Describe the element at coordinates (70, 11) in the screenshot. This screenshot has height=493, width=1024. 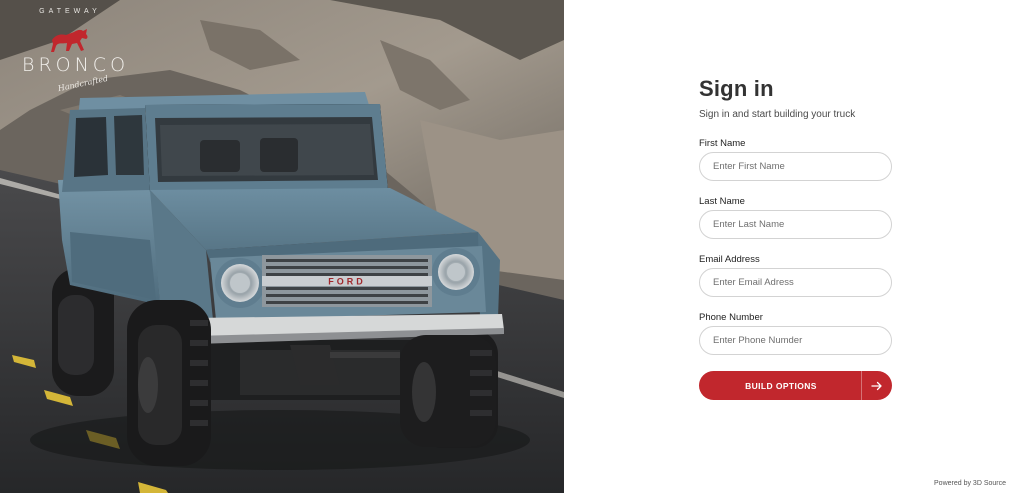
I see `logo-arc-text: GATEWAY` at that location.